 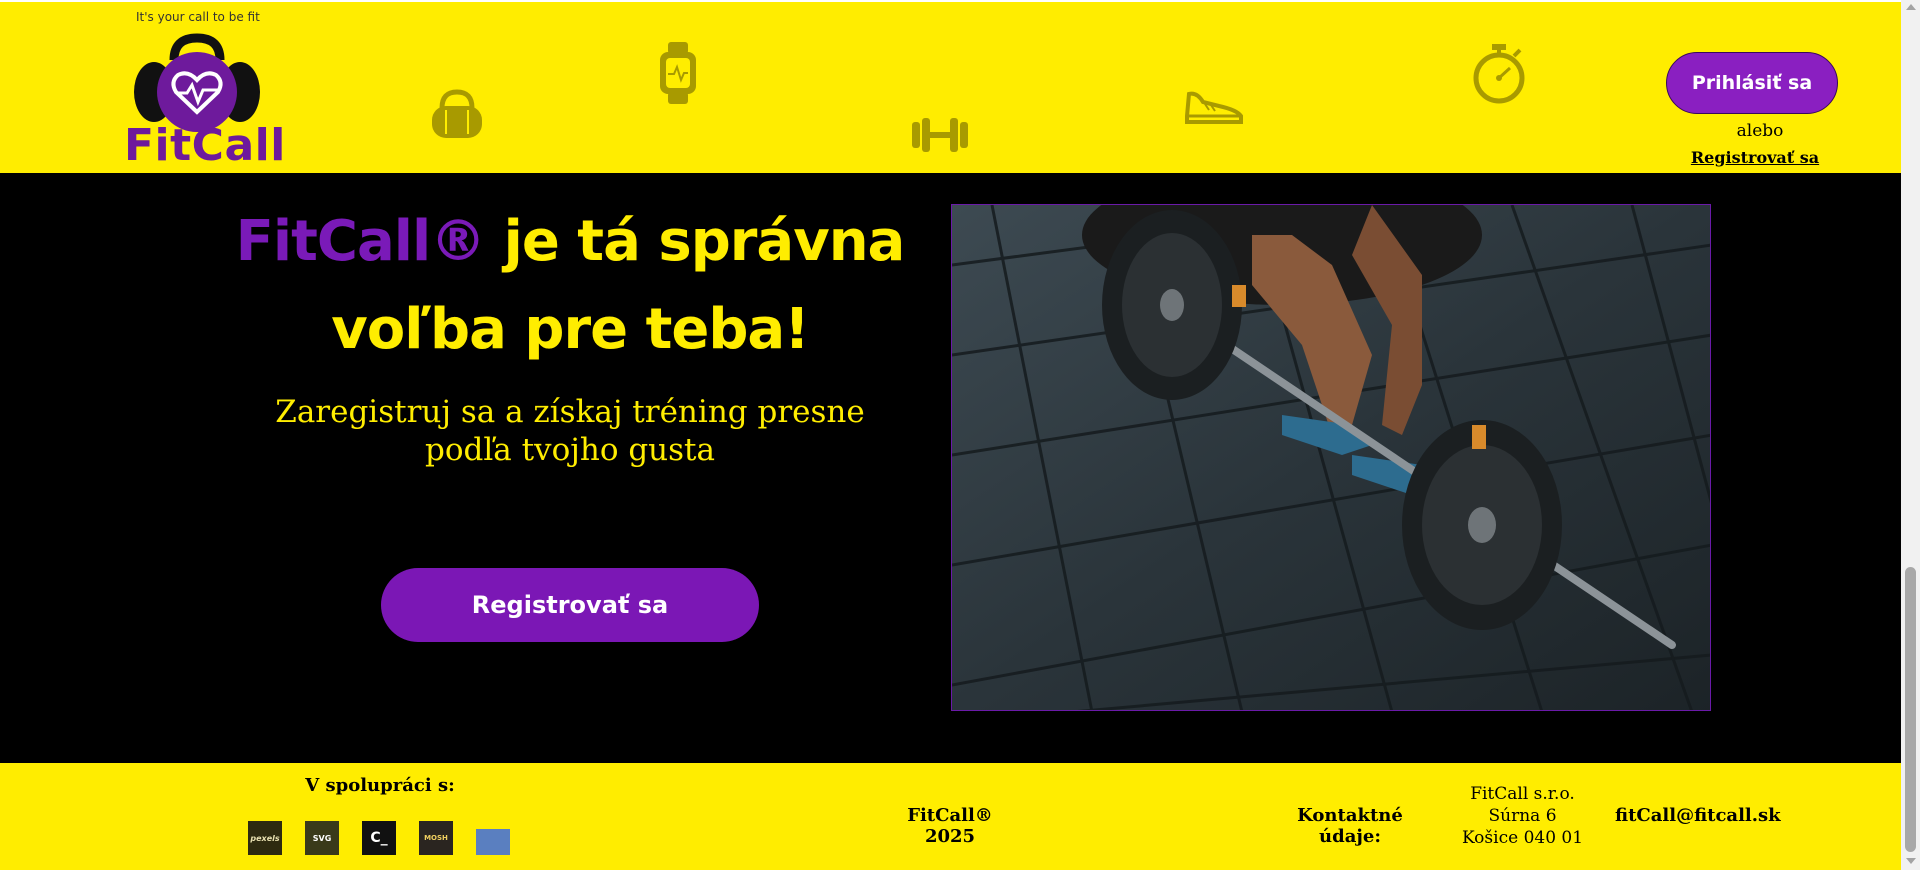 I want to click on logo-wordmark: FitCall, so click(x=205, y=145).